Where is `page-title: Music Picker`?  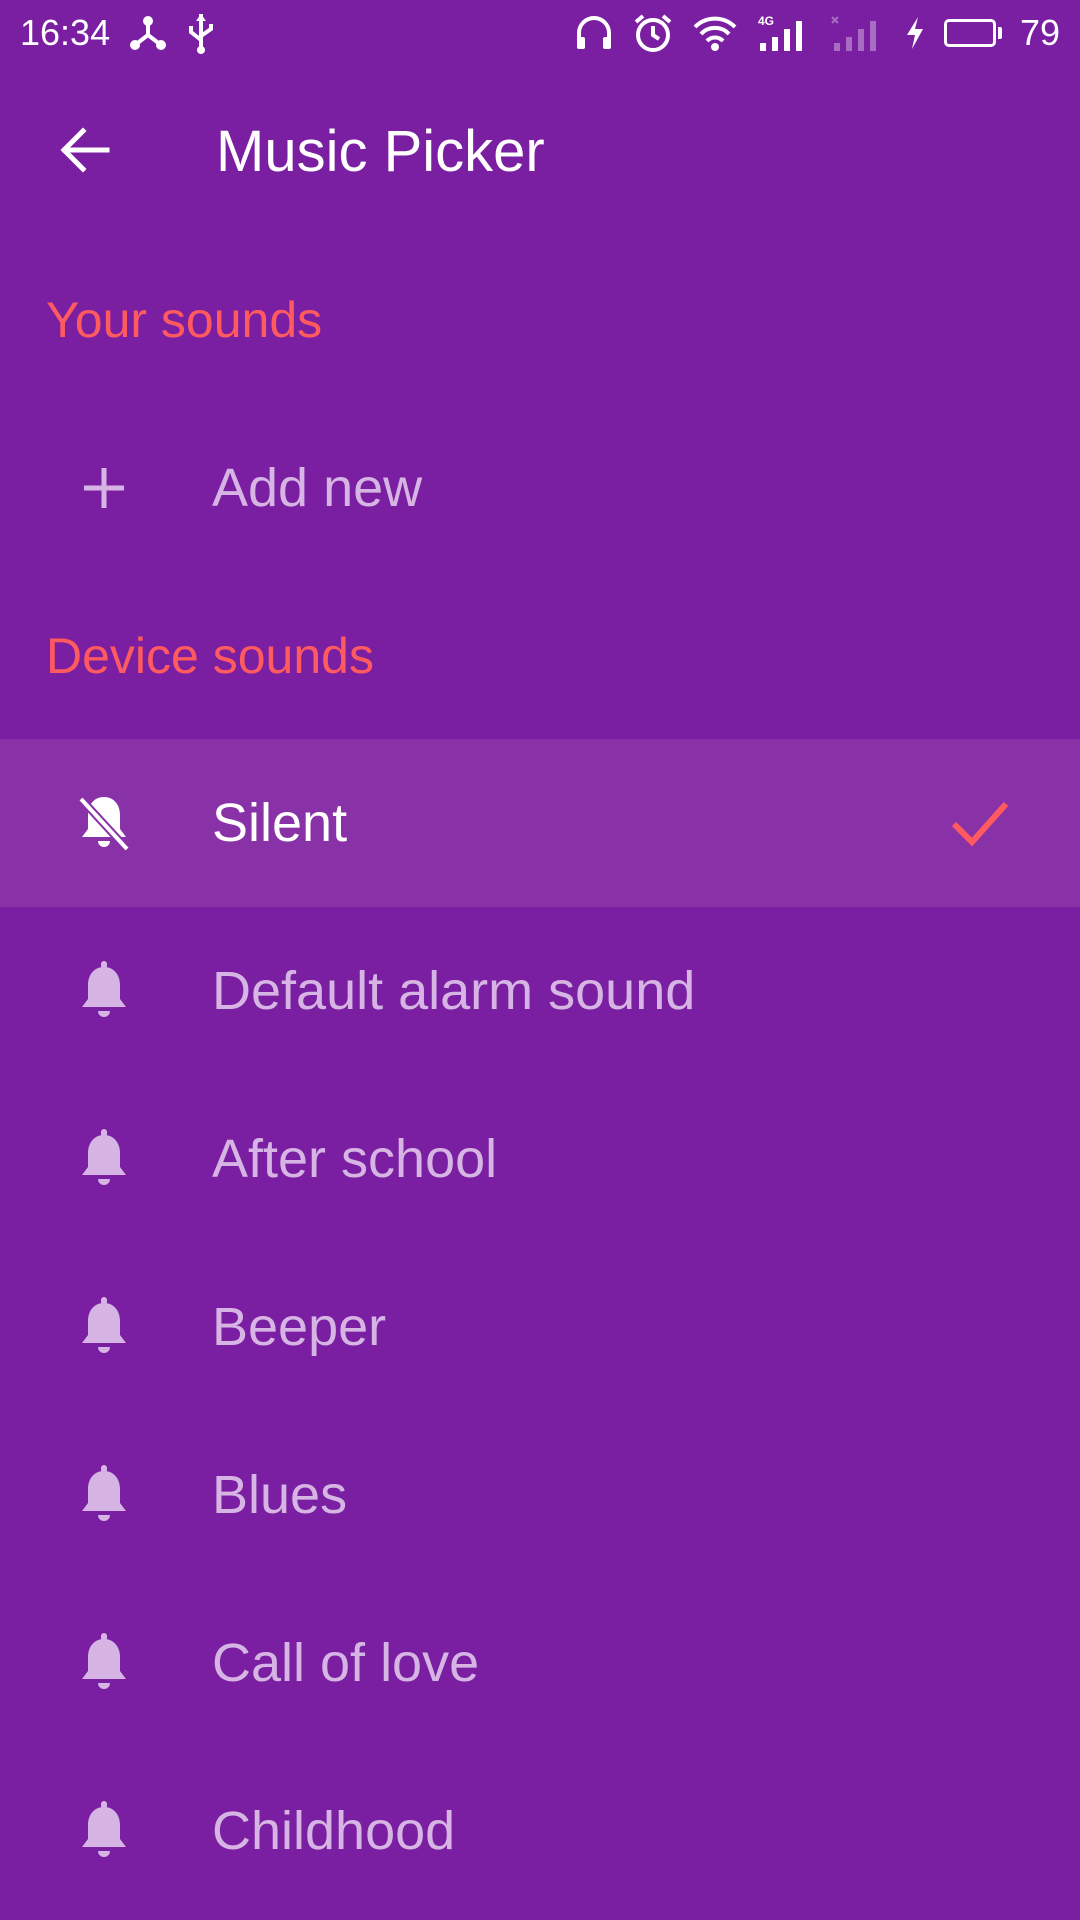 page-title: Music Picker is located at coordinates (380, 151).